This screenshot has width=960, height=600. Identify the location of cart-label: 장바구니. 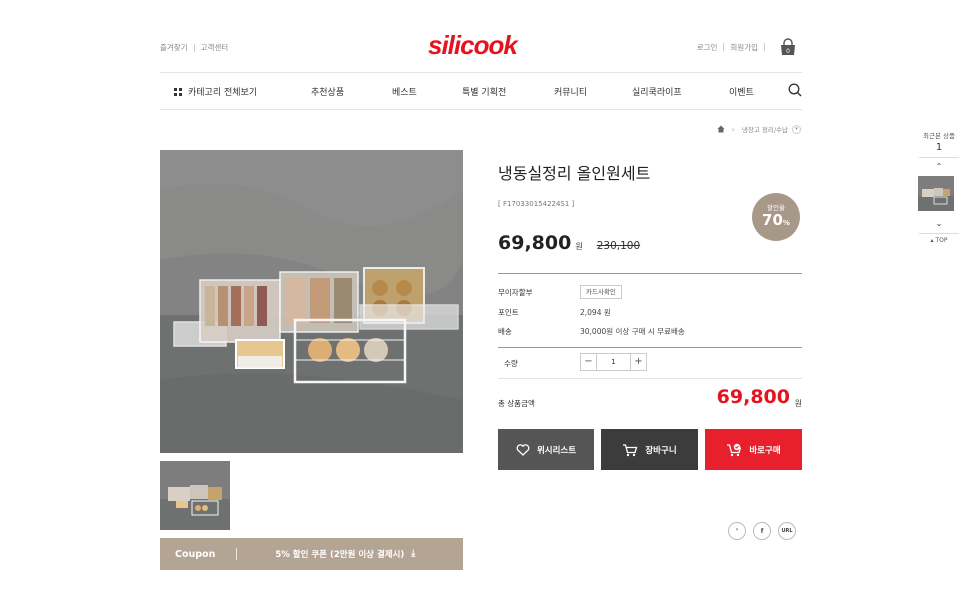
(661, 450).